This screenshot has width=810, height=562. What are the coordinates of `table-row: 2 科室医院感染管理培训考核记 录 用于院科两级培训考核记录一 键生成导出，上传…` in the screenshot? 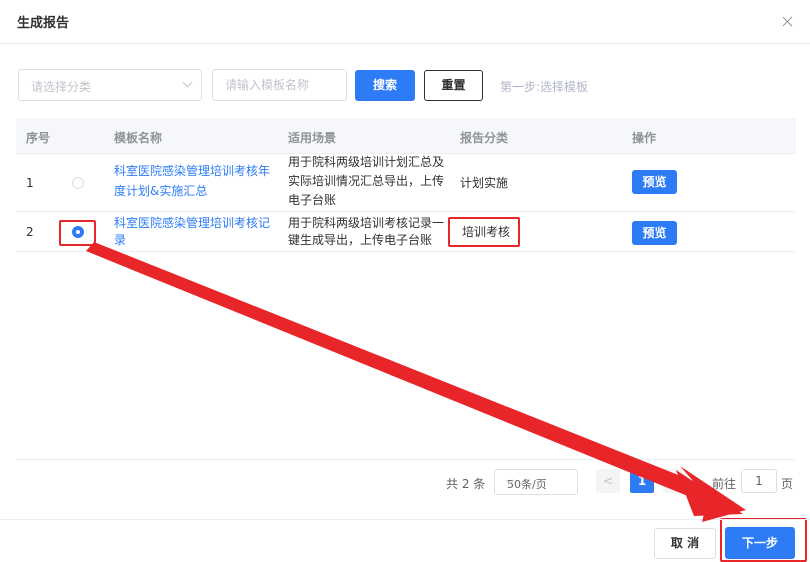 It's located at (406, 232).